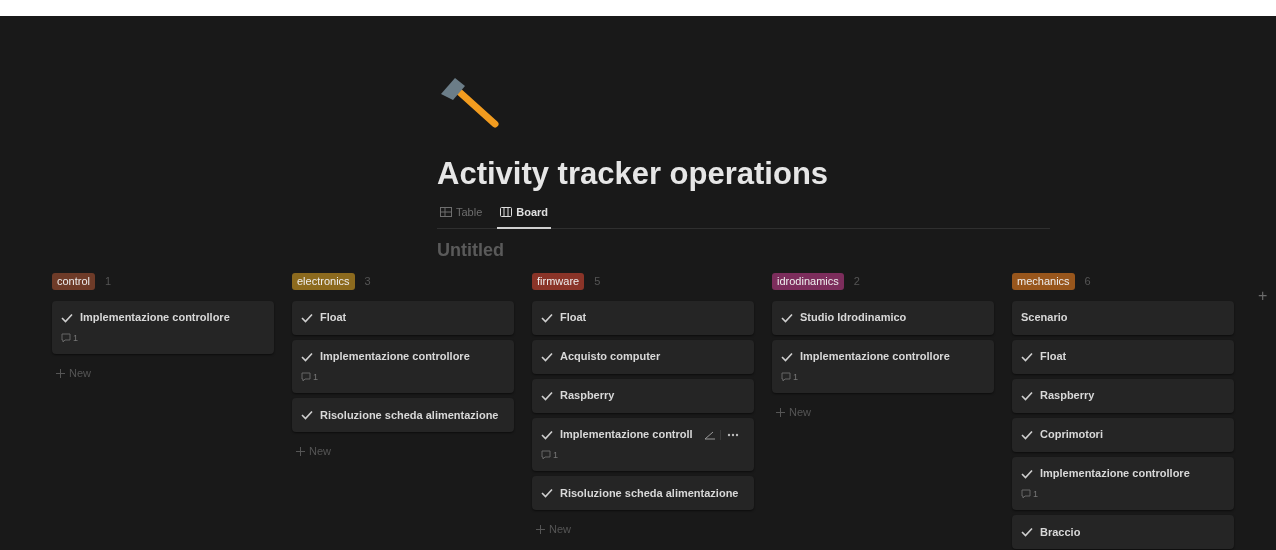  I want to click on view-tab: Board, so click(524, 213).